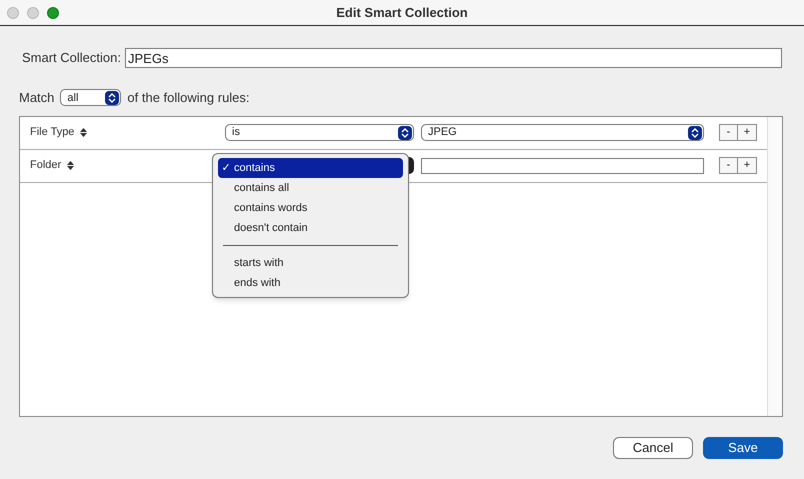  What do you see at coordinates (188, 98) in the screenshot?
I see `match-suffix: of the following rules:` at bounding box center [188, 98].